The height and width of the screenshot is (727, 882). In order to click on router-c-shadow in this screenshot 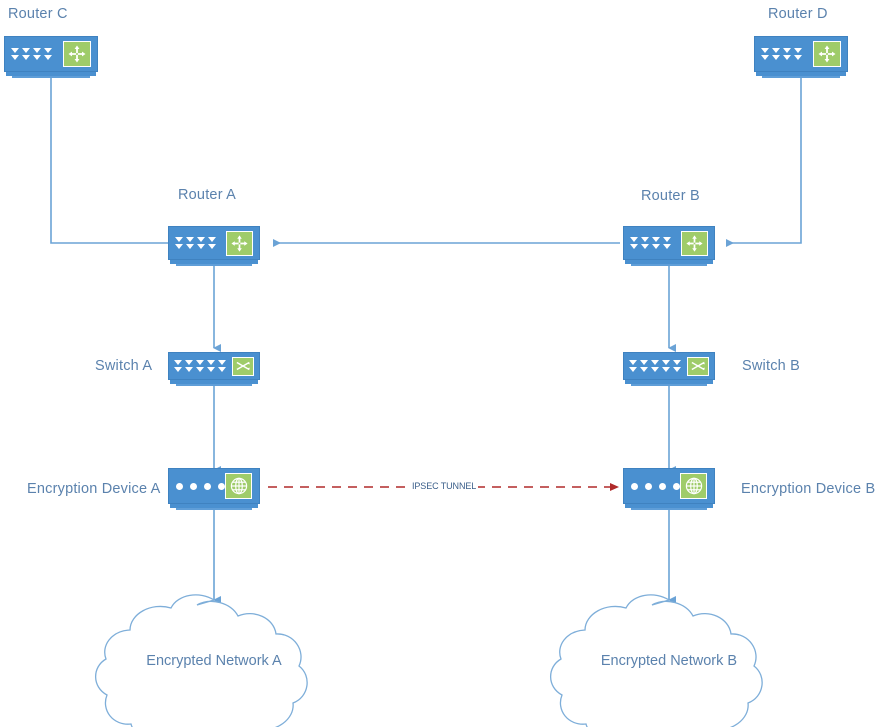, I will do `click(51, 77)`.